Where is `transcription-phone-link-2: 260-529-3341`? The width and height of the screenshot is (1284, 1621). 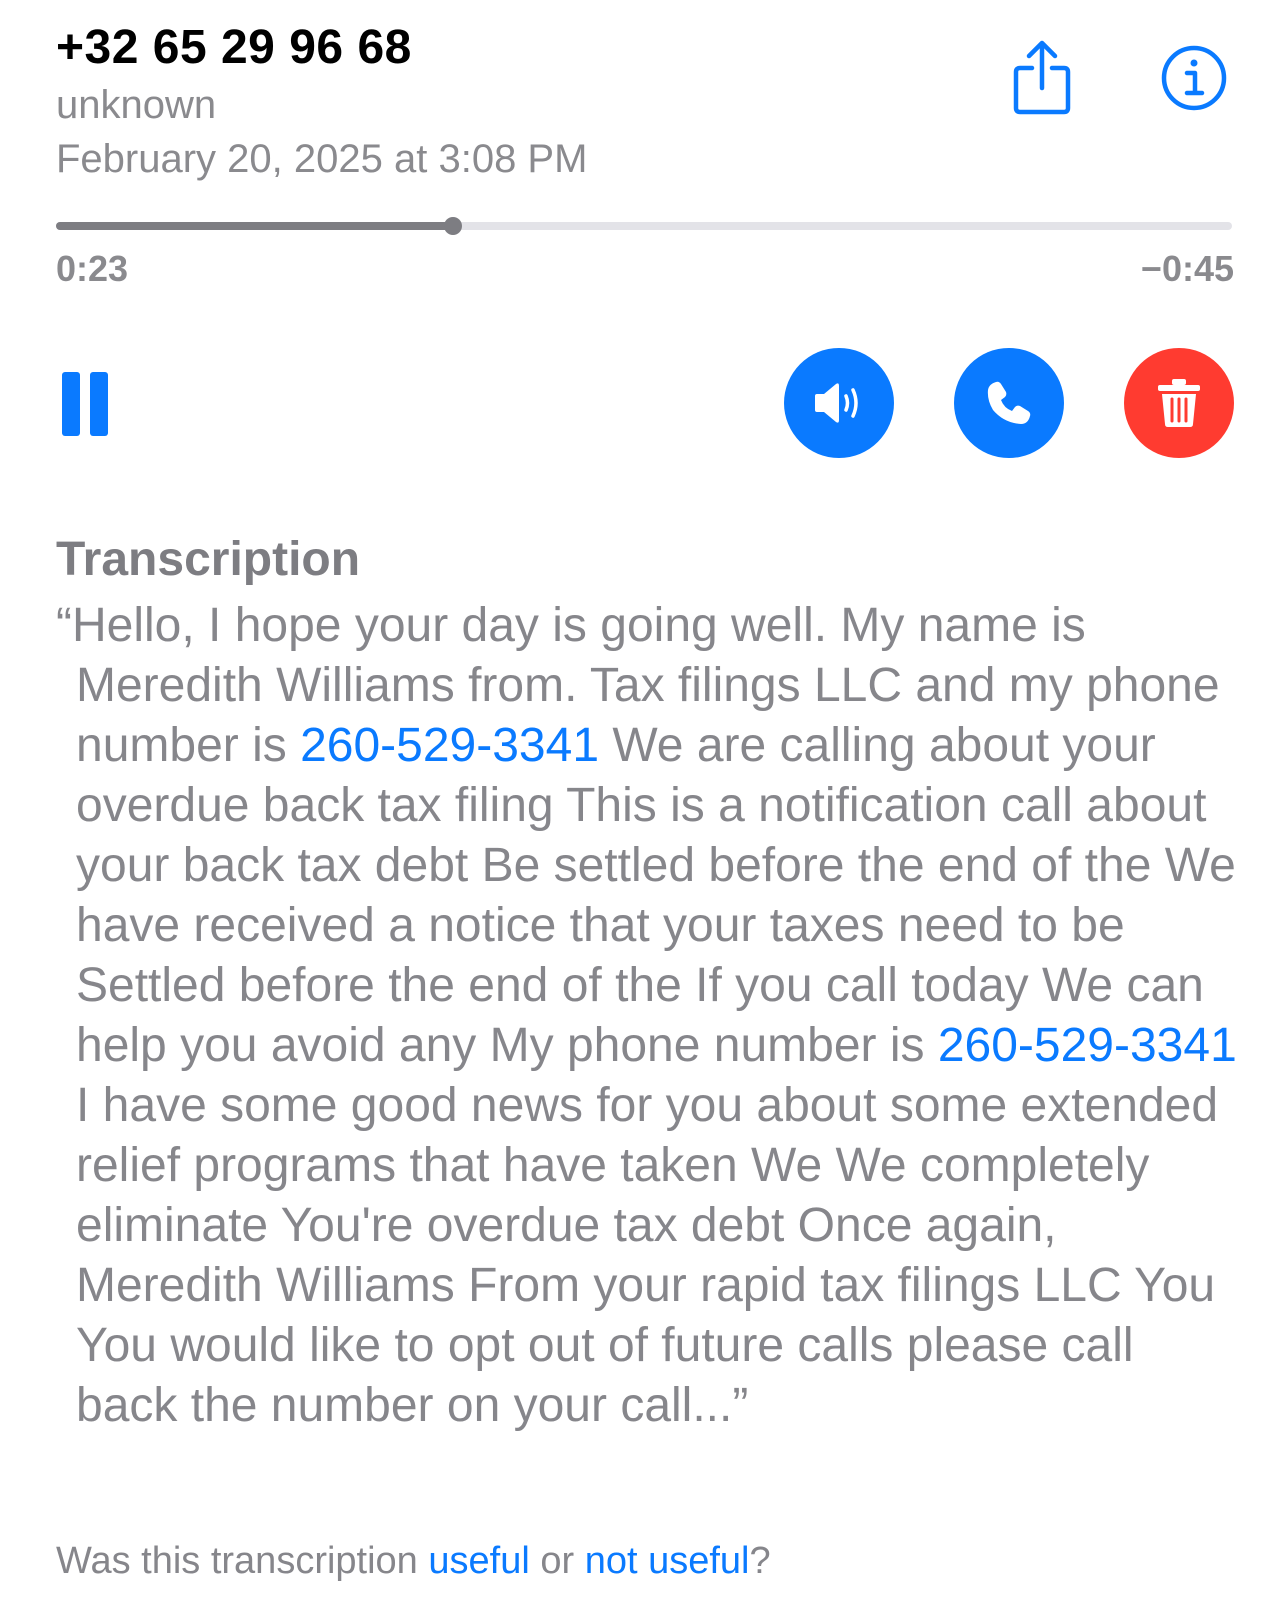 transcription-phone-link-2: 260-529-3341 is located at coordinates (1087, 1045).